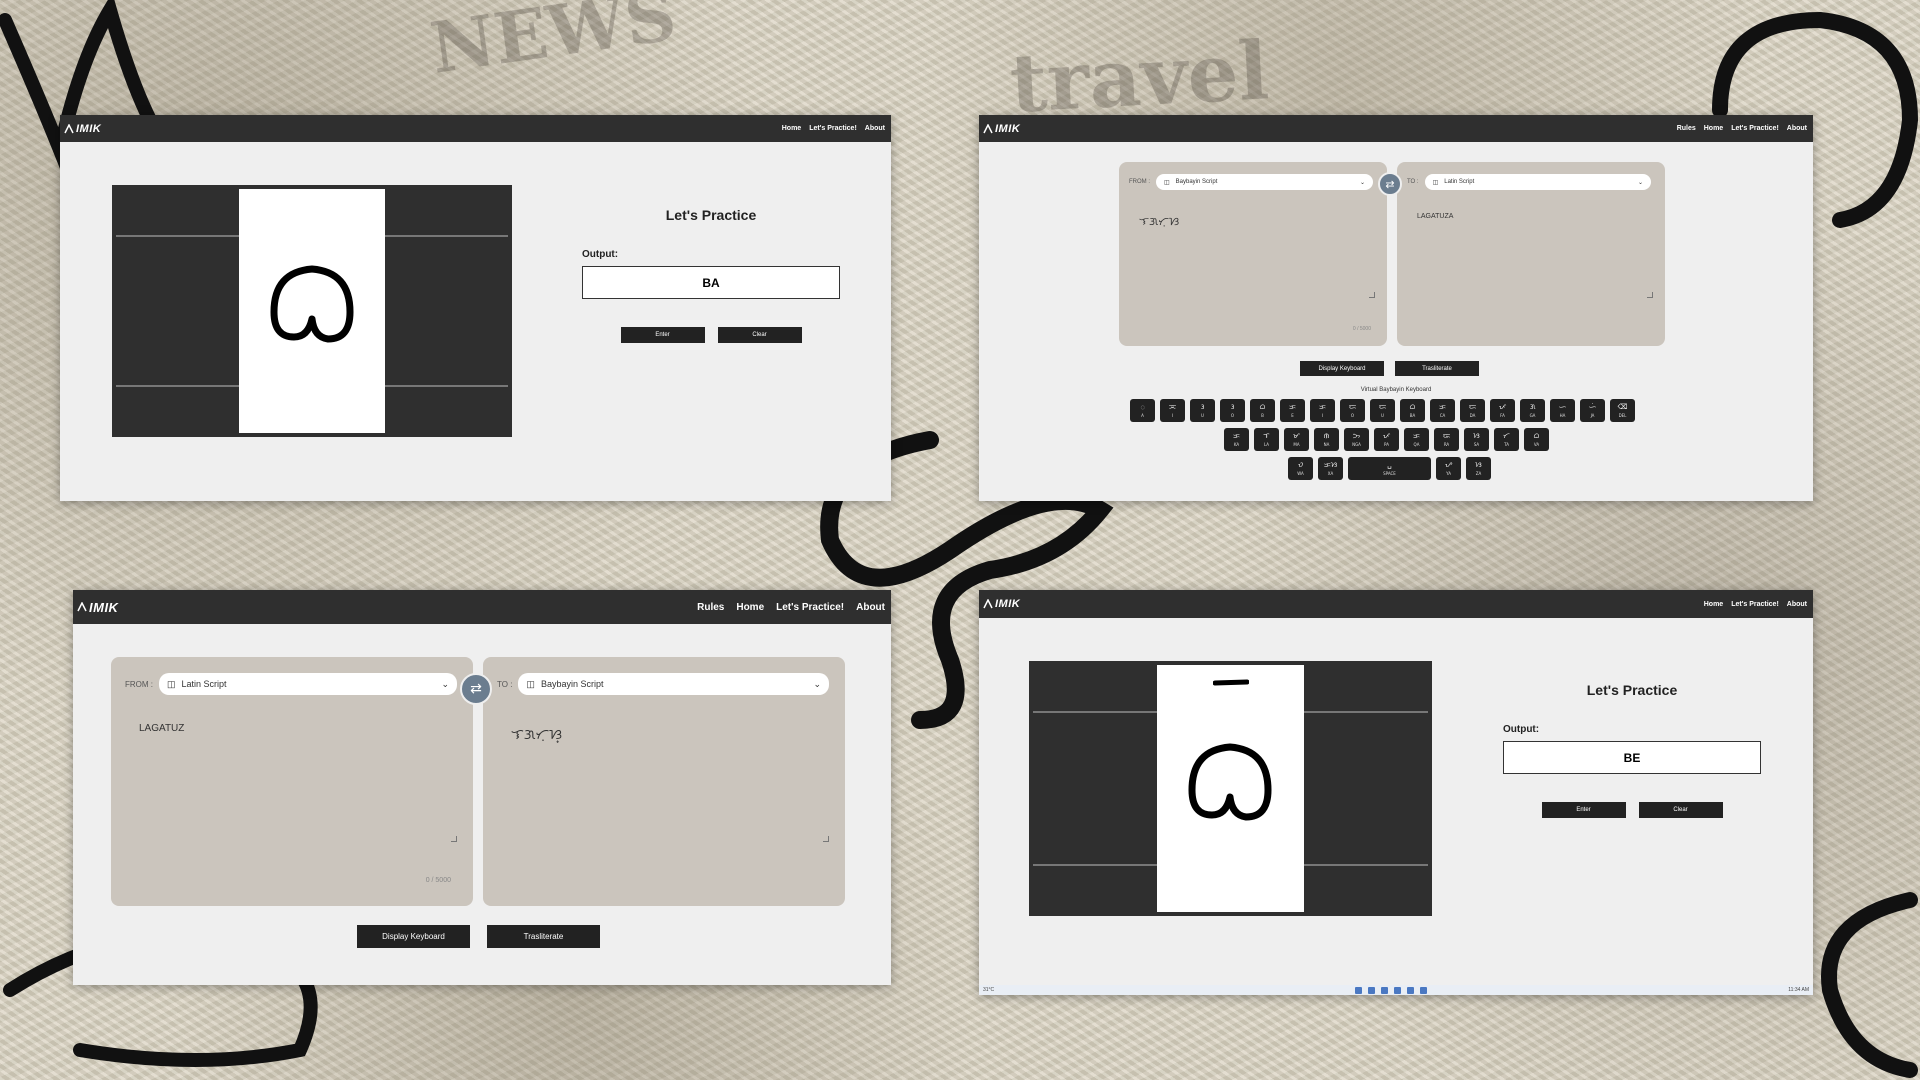 The image size is (1920, 1080). I want to click on book-icon: ◫, so click(1435, 182).